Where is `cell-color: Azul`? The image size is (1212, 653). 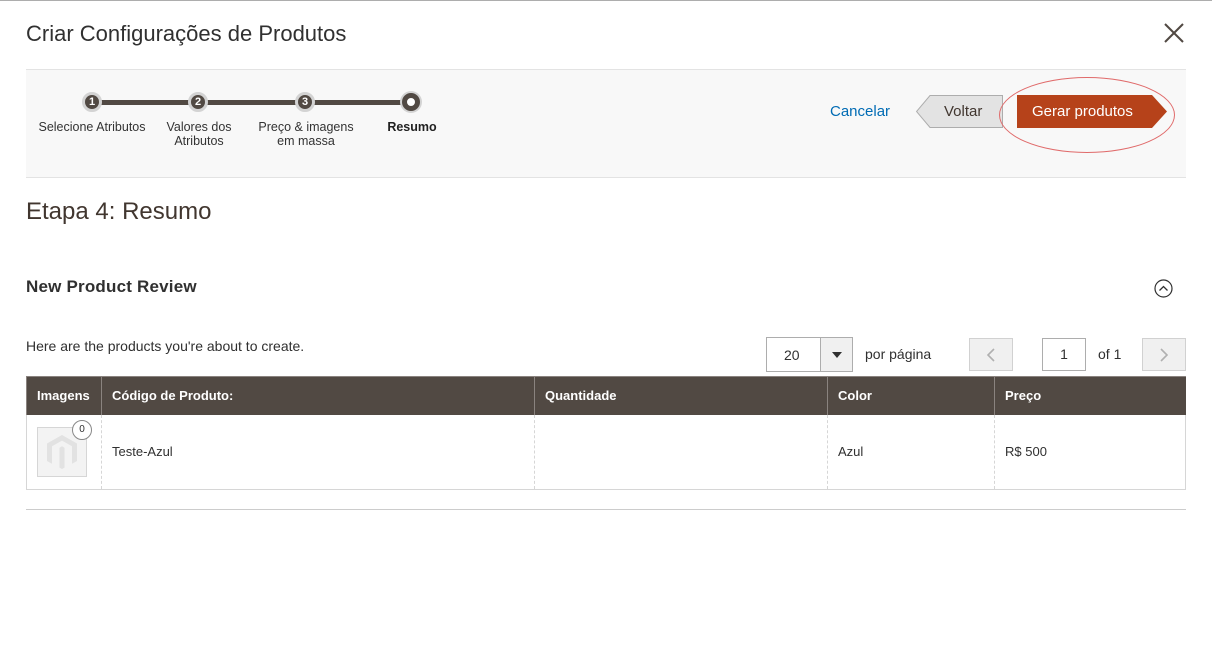 cell-color: Azul is located at coordinates (911, 452).